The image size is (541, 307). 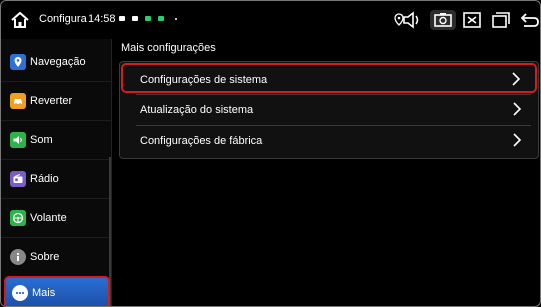 I want to click on sidebar-item-mais: Mais, so click(x=57, y=291).